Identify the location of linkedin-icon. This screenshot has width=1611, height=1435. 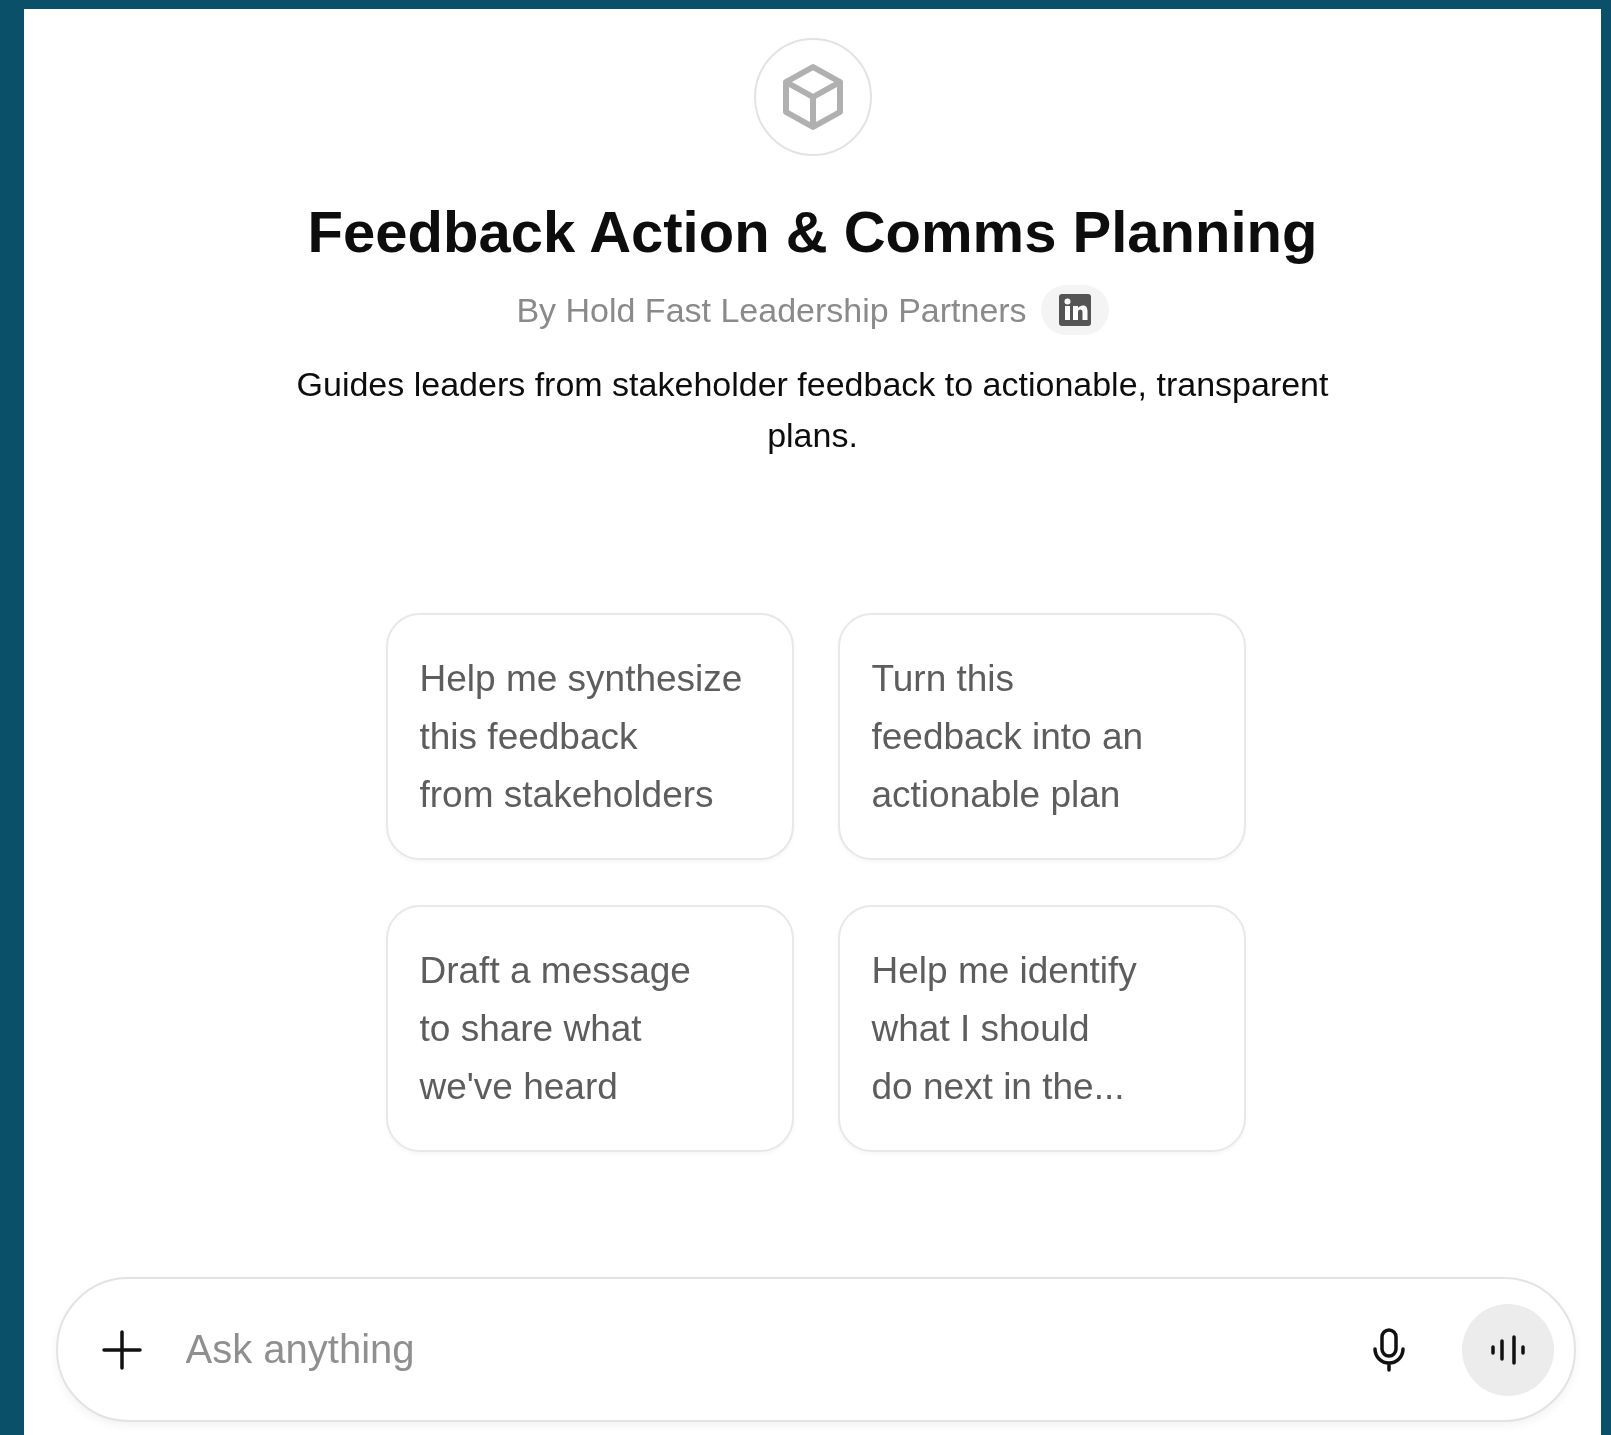
(1074, 310).